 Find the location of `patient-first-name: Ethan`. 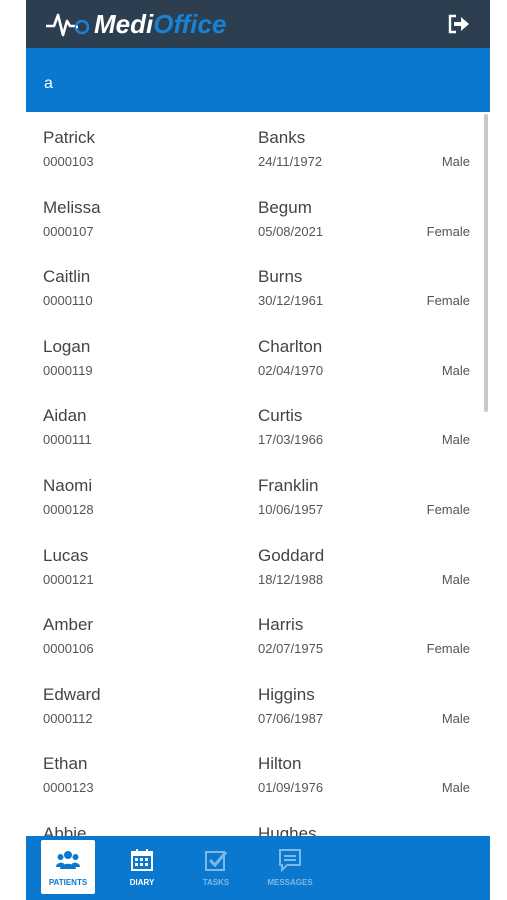

patient-first-name: Ethan is located at coordinates (65, 764).